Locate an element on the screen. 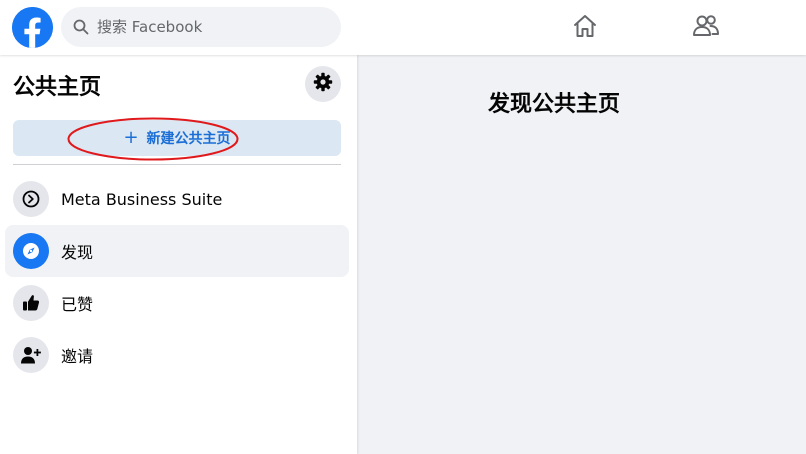 Image resolution: width=806 pixels, height=454 pixels. sidebar-item-invite: 邀请 is located at coordinates (177, 355).